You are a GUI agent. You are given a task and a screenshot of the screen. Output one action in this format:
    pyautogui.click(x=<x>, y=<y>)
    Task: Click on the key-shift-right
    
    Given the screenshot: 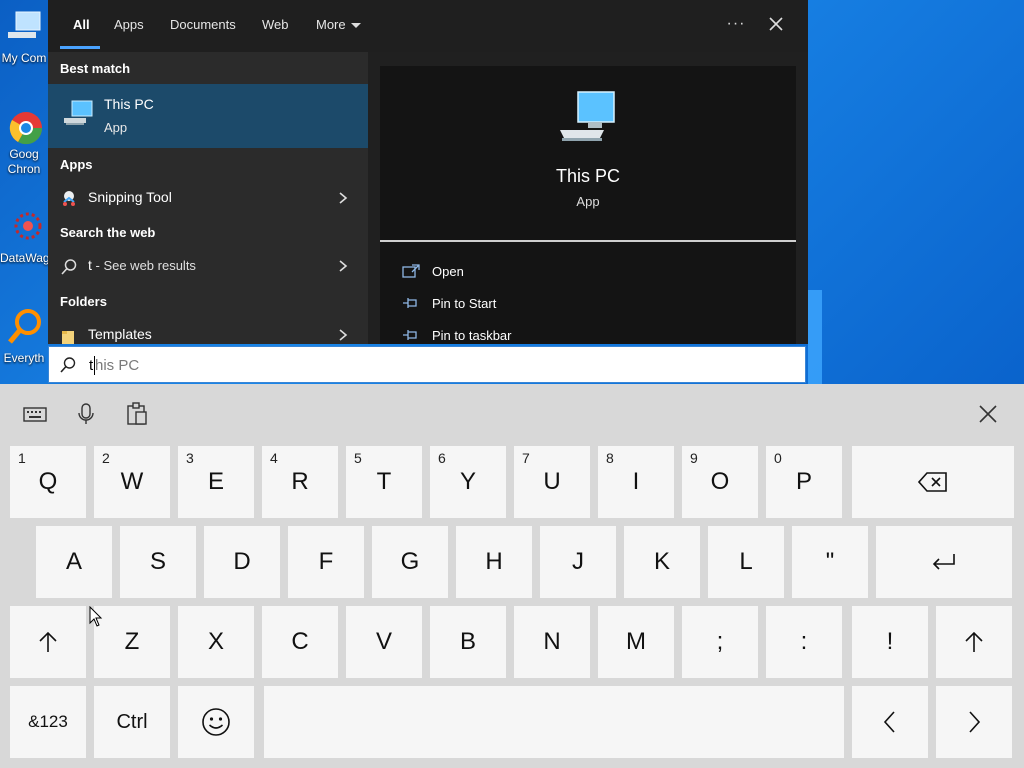 What is the action you would take?
    pyautogui.click(x=974, y=642)
    